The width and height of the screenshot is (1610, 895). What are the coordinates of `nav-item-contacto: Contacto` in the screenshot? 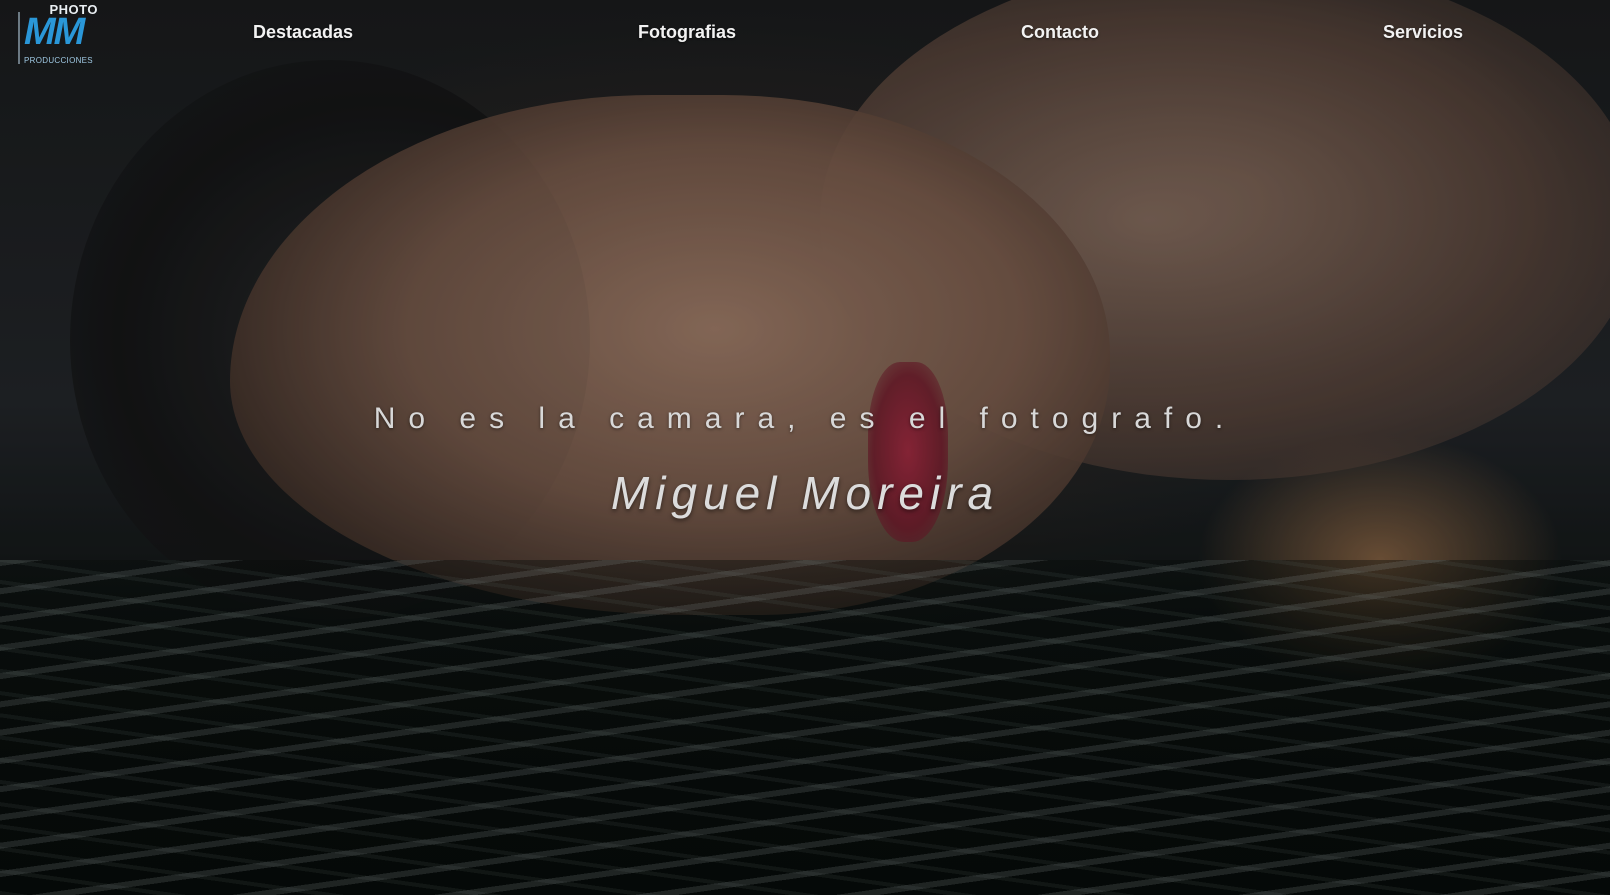 It's located at (1060, 32).